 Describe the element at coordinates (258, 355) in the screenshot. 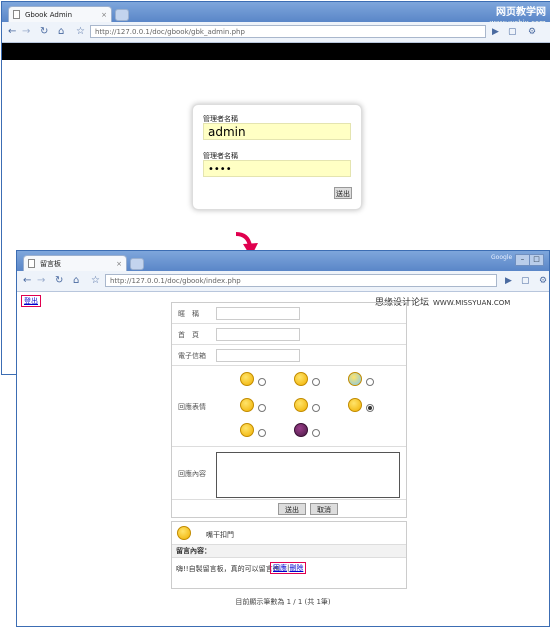

I see `email-input` at that location.